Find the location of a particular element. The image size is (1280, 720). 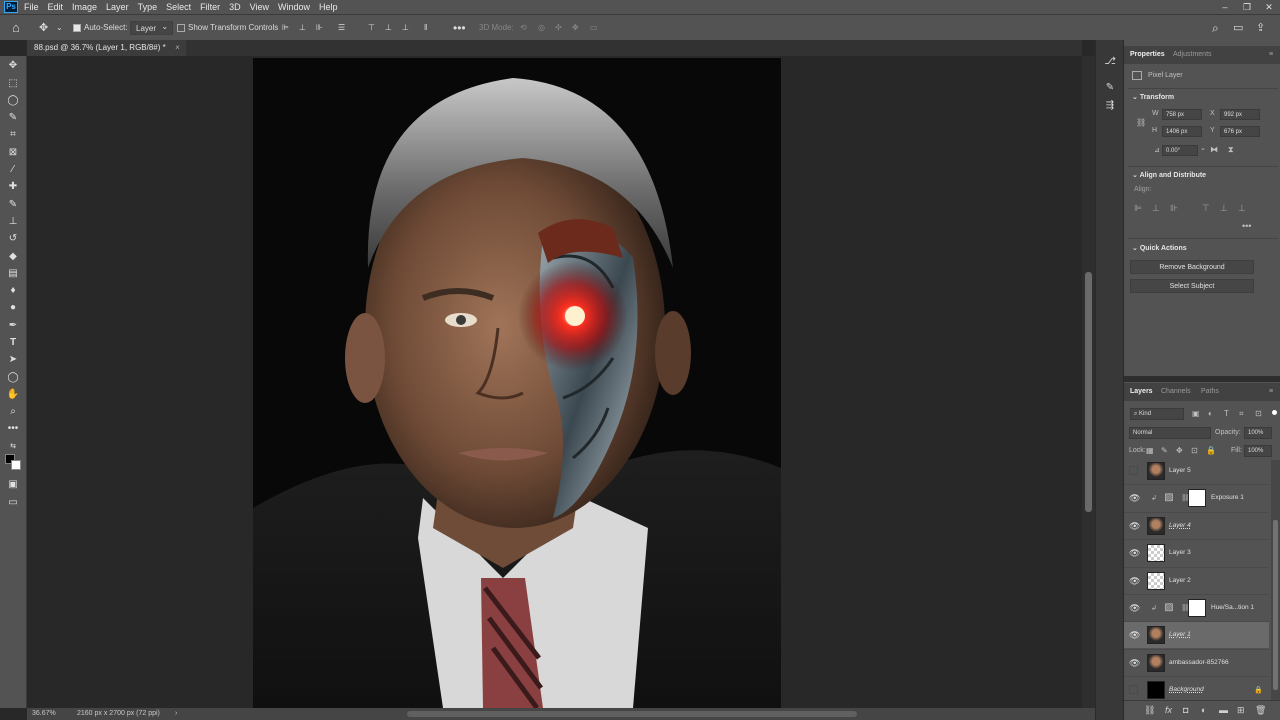

layer-effects-icon: fx is located at coordinates (1168, 710).